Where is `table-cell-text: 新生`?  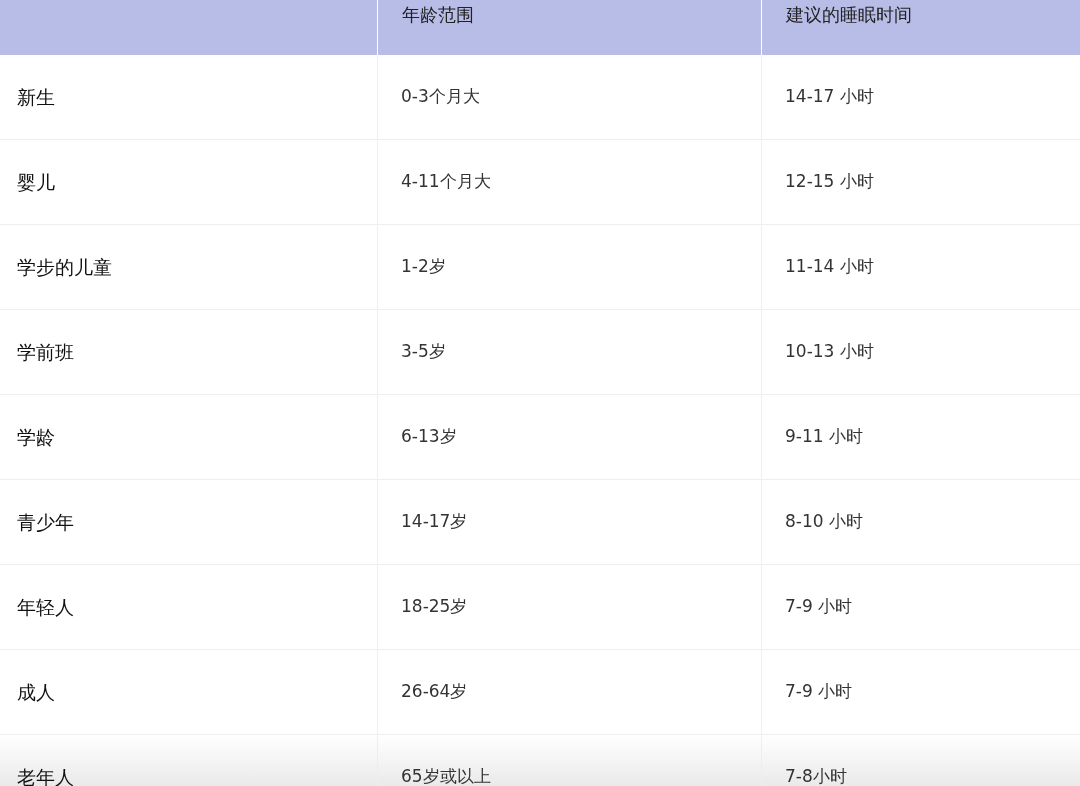
table-cell-text: 新生 is located at coordinates (36, 97).